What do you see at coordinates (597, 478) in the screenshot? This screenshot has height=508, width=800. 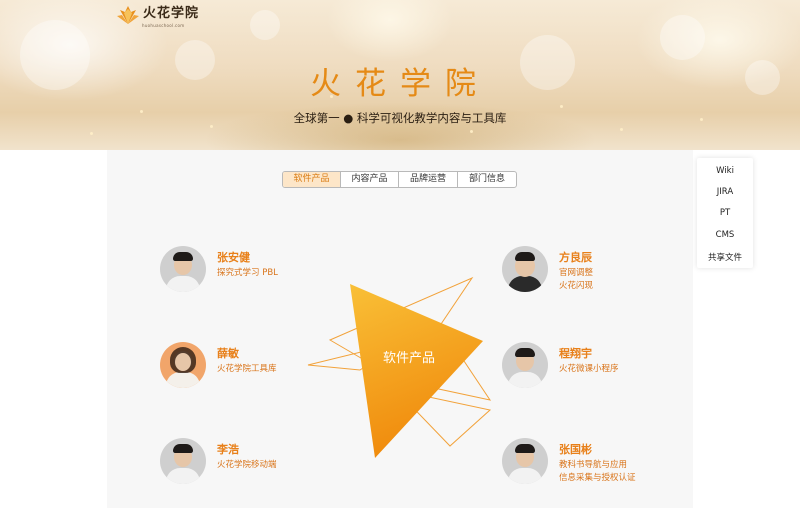 I see `person-desc: 信息采集与授权认证` at bounding box center [597, 478].